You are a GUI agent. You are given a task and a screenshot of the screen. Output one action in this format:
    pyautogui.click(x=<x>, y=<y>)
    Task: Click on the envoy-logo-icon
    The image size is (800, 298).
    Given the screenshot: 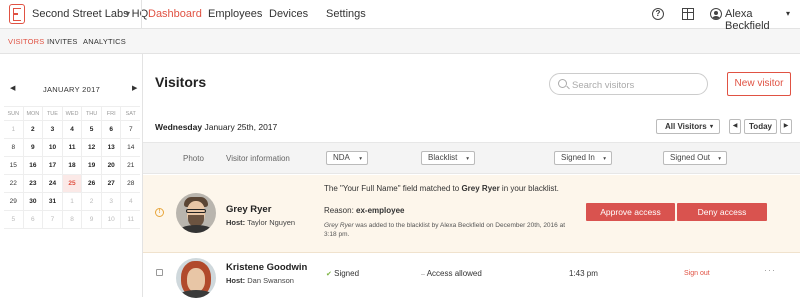 What is the action you would take?
    pyautogui.click(x=17, y=14)
    